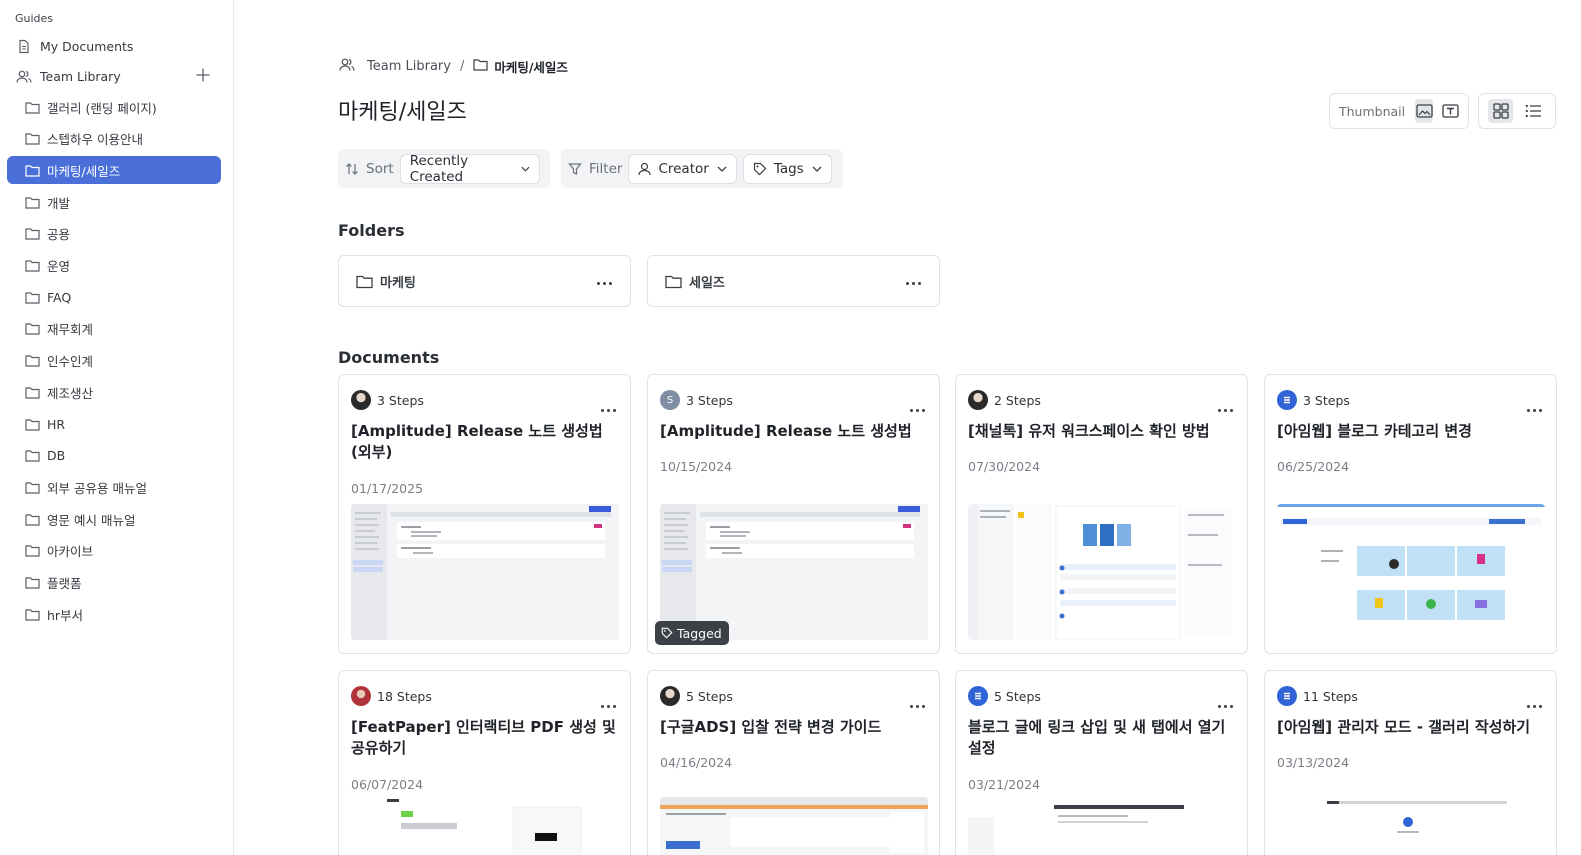  Describe the element at coordinates (95, 140) in the screenshot. I see `sidebar-folder-label: 스텝하우 이용안내` at that location.